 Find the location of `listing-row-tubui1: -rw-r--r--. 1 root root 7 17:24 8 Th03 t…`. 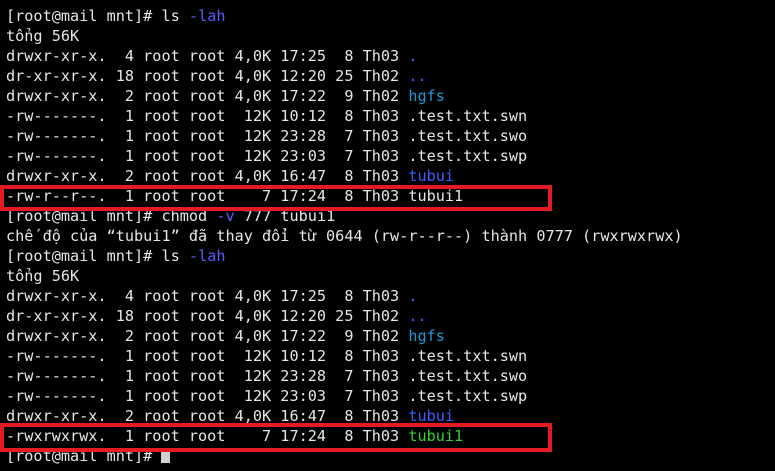

listing-row-tubui1: -rw-r--r--. 1 root root 7 17:24 8 Th03 t… is located at coordinates (235, 196).